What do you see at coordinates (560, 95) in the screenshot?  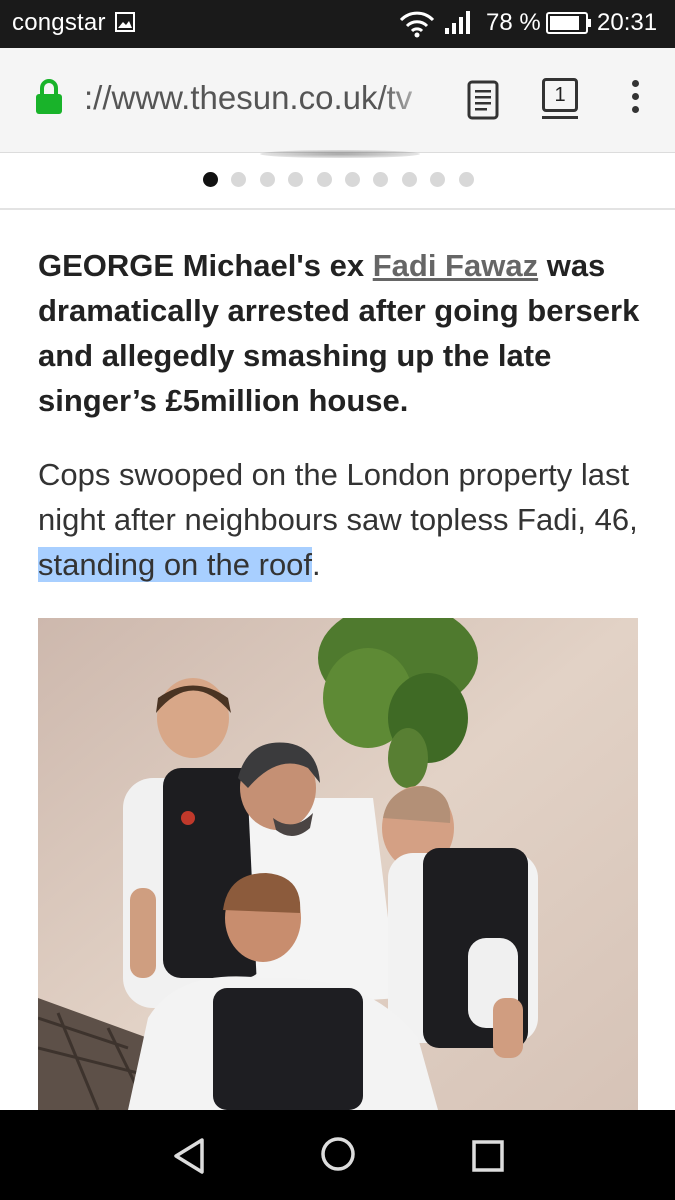 I see `tabs-icon: 1` at bounding box center [560, 95].